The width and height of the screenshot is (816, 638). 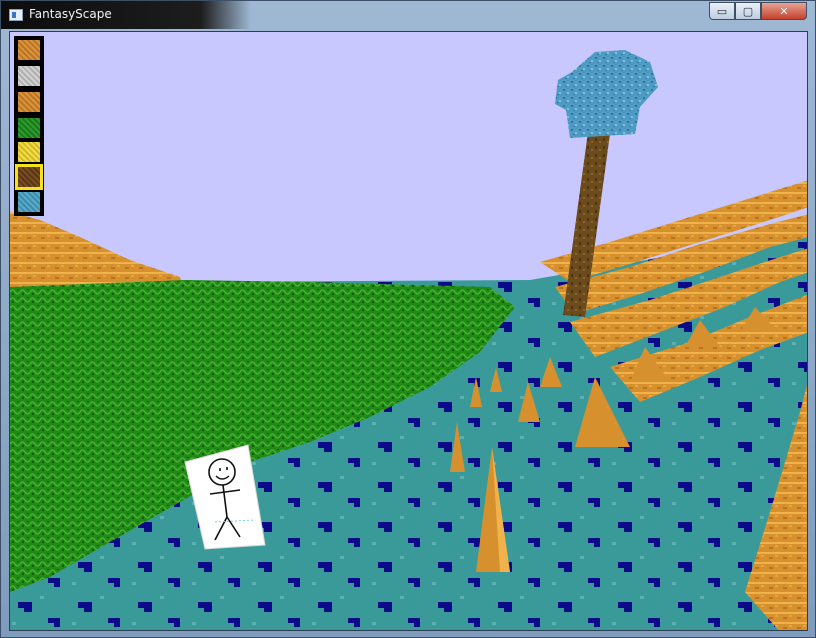 What do you see at coordinates (408, 15) in the screenshot?
I see `title-bar: FantasyScape ▭ ▢ ✕` at bounding box center [408, 15].